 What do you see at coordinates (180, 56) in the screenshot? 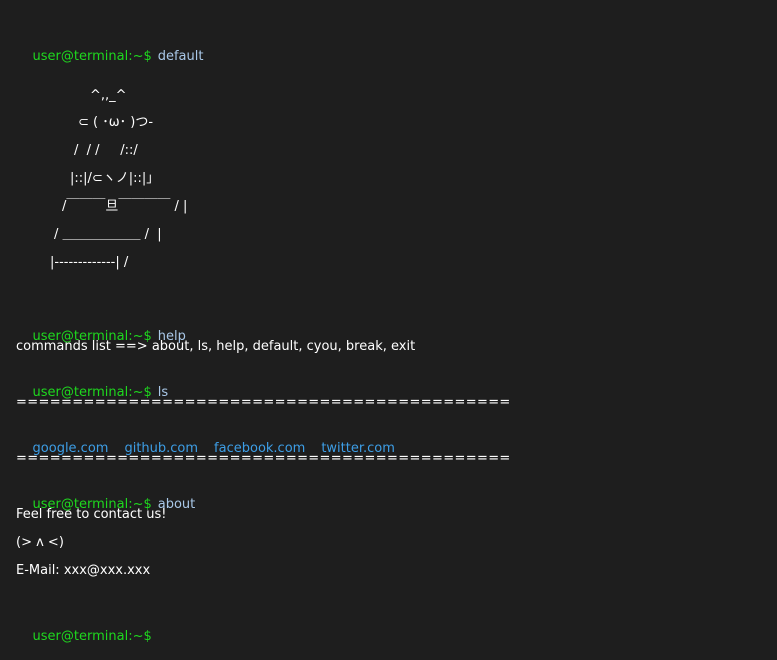
I see `command-text: default` at bounding box center [180, 56].